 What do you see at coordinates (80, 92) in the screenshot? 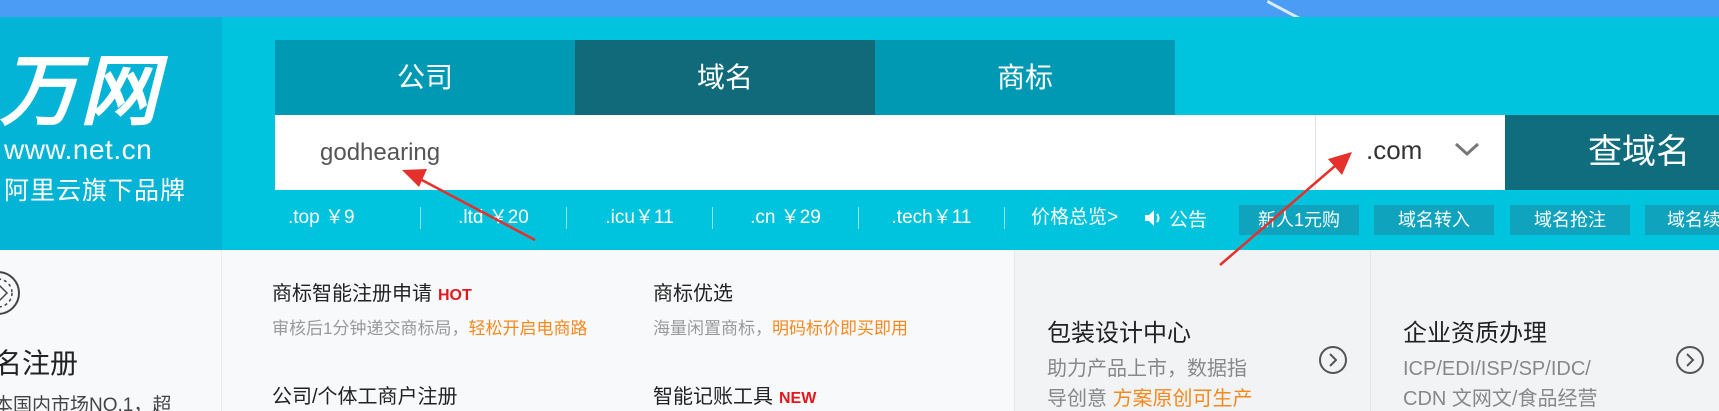
I see `logo-wordmark: 万网` at bounding box center [80, 92].